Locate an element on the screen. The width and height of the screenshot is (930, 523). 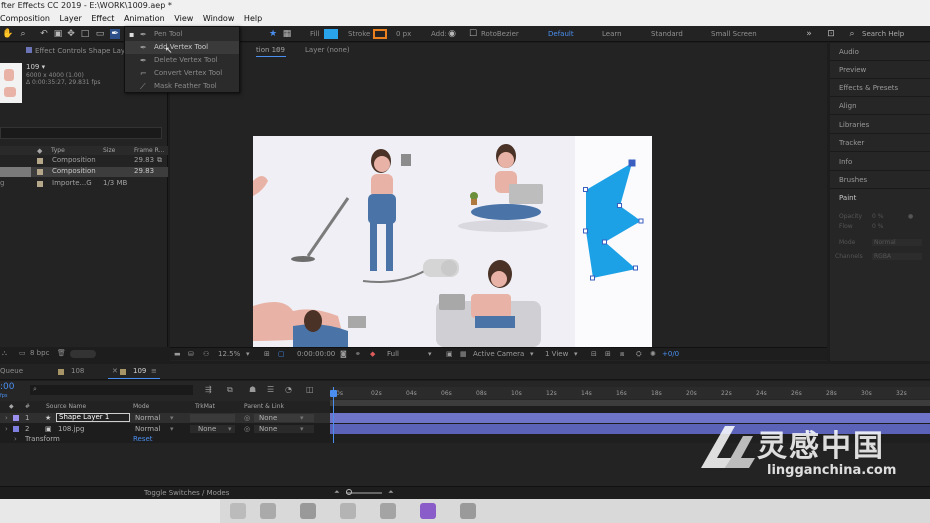
pick-whip-icon: ◎ is located at coordinates (247, 429).